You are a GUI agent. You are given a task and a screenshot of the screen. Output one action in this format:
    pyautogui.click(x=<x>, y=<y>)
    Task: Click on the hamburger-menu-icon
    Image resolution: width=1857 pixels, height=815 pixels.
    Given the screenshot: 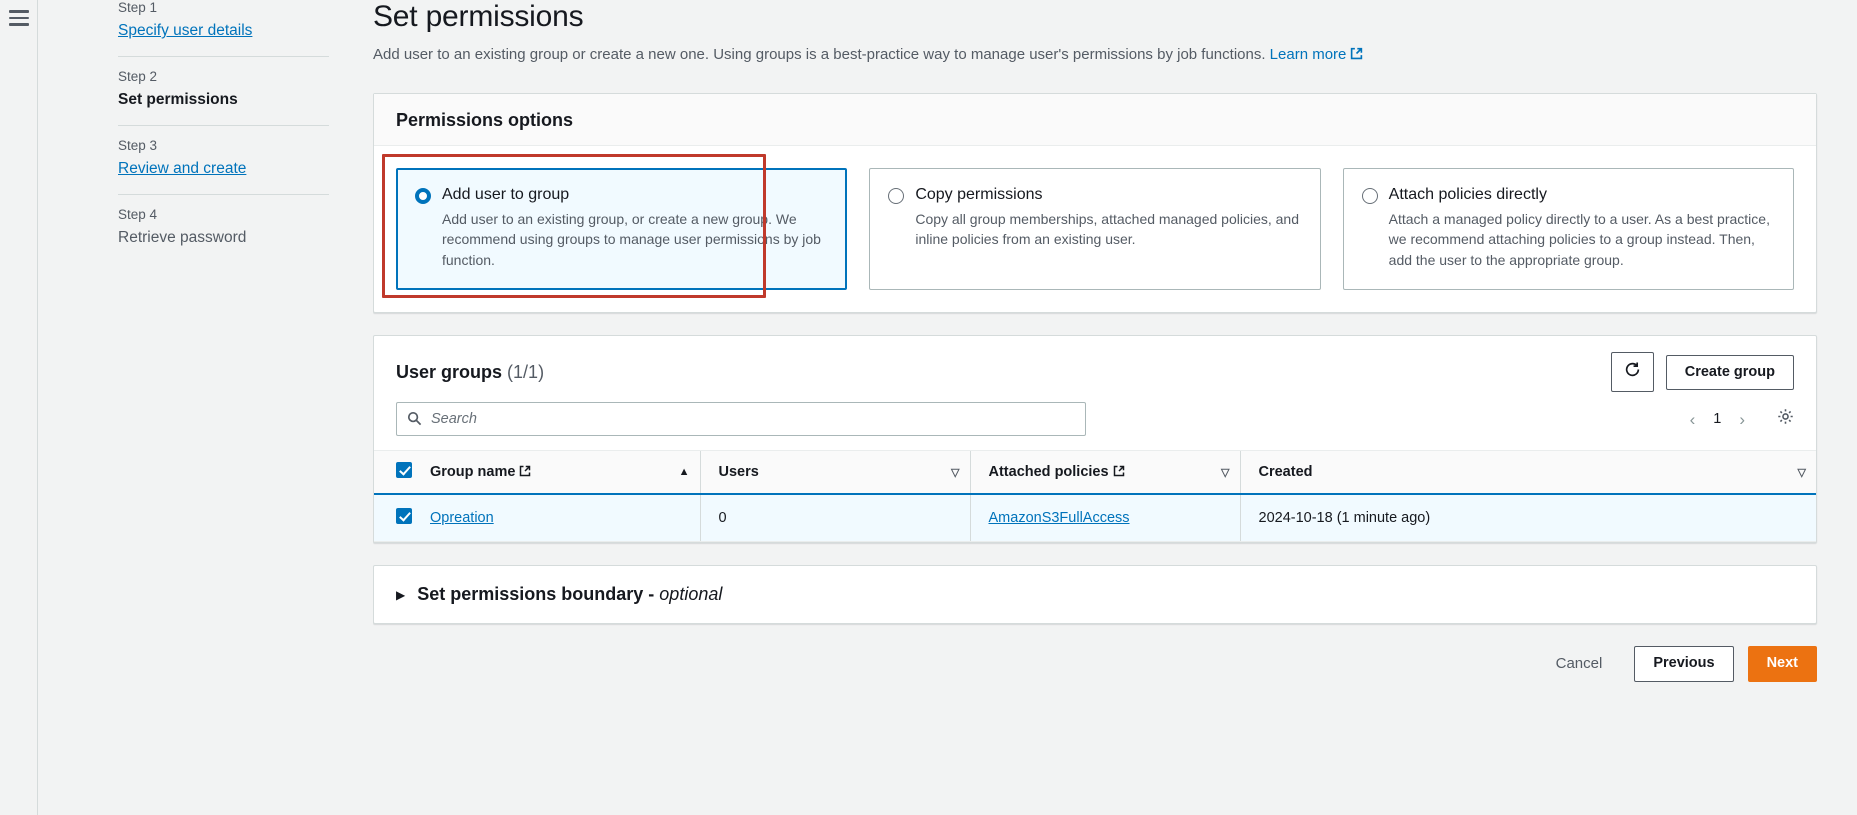 What is the action you would take?
    pyautogui.click(x=18, y=412)
    